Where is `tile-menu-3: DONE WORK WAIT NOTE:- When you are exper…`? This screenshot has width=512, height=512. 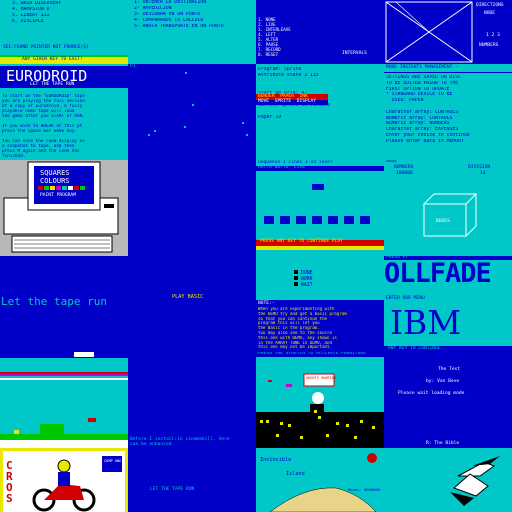
tile-menu-3: DONE WORK WAIT NOTE:- When you are exper… is located at coordinates (320, 304).